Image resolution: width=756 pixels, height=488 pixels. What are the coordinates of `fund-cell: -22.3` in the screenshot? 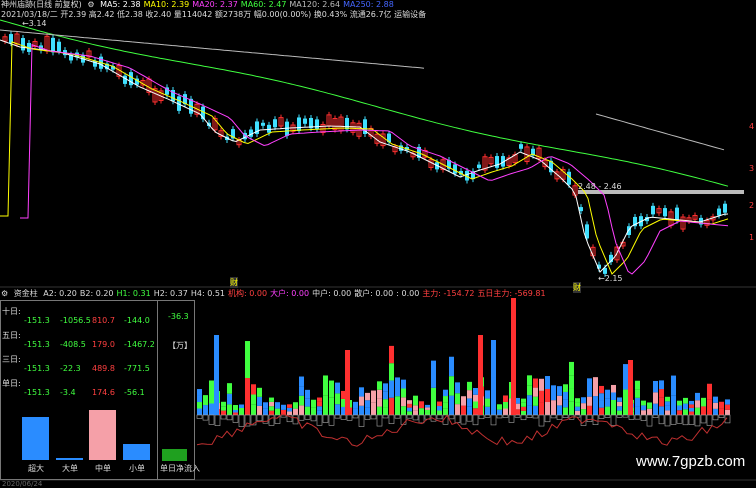 It's located at (70, 368).